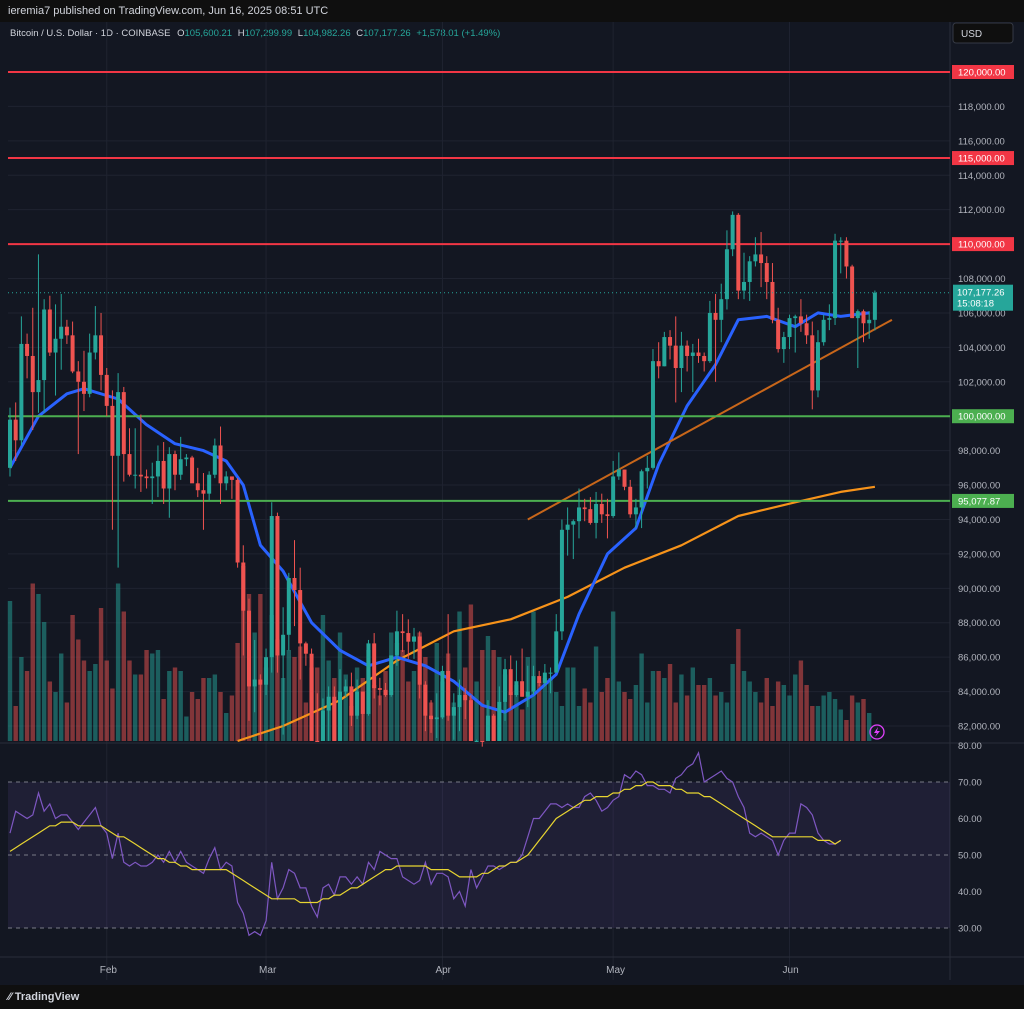 The height and width of the screenshot is (1009, 1024). Describe the element at coordinates (979, 486) in the screenshot. I see `price-tick-label: 96,000.00` at that location.